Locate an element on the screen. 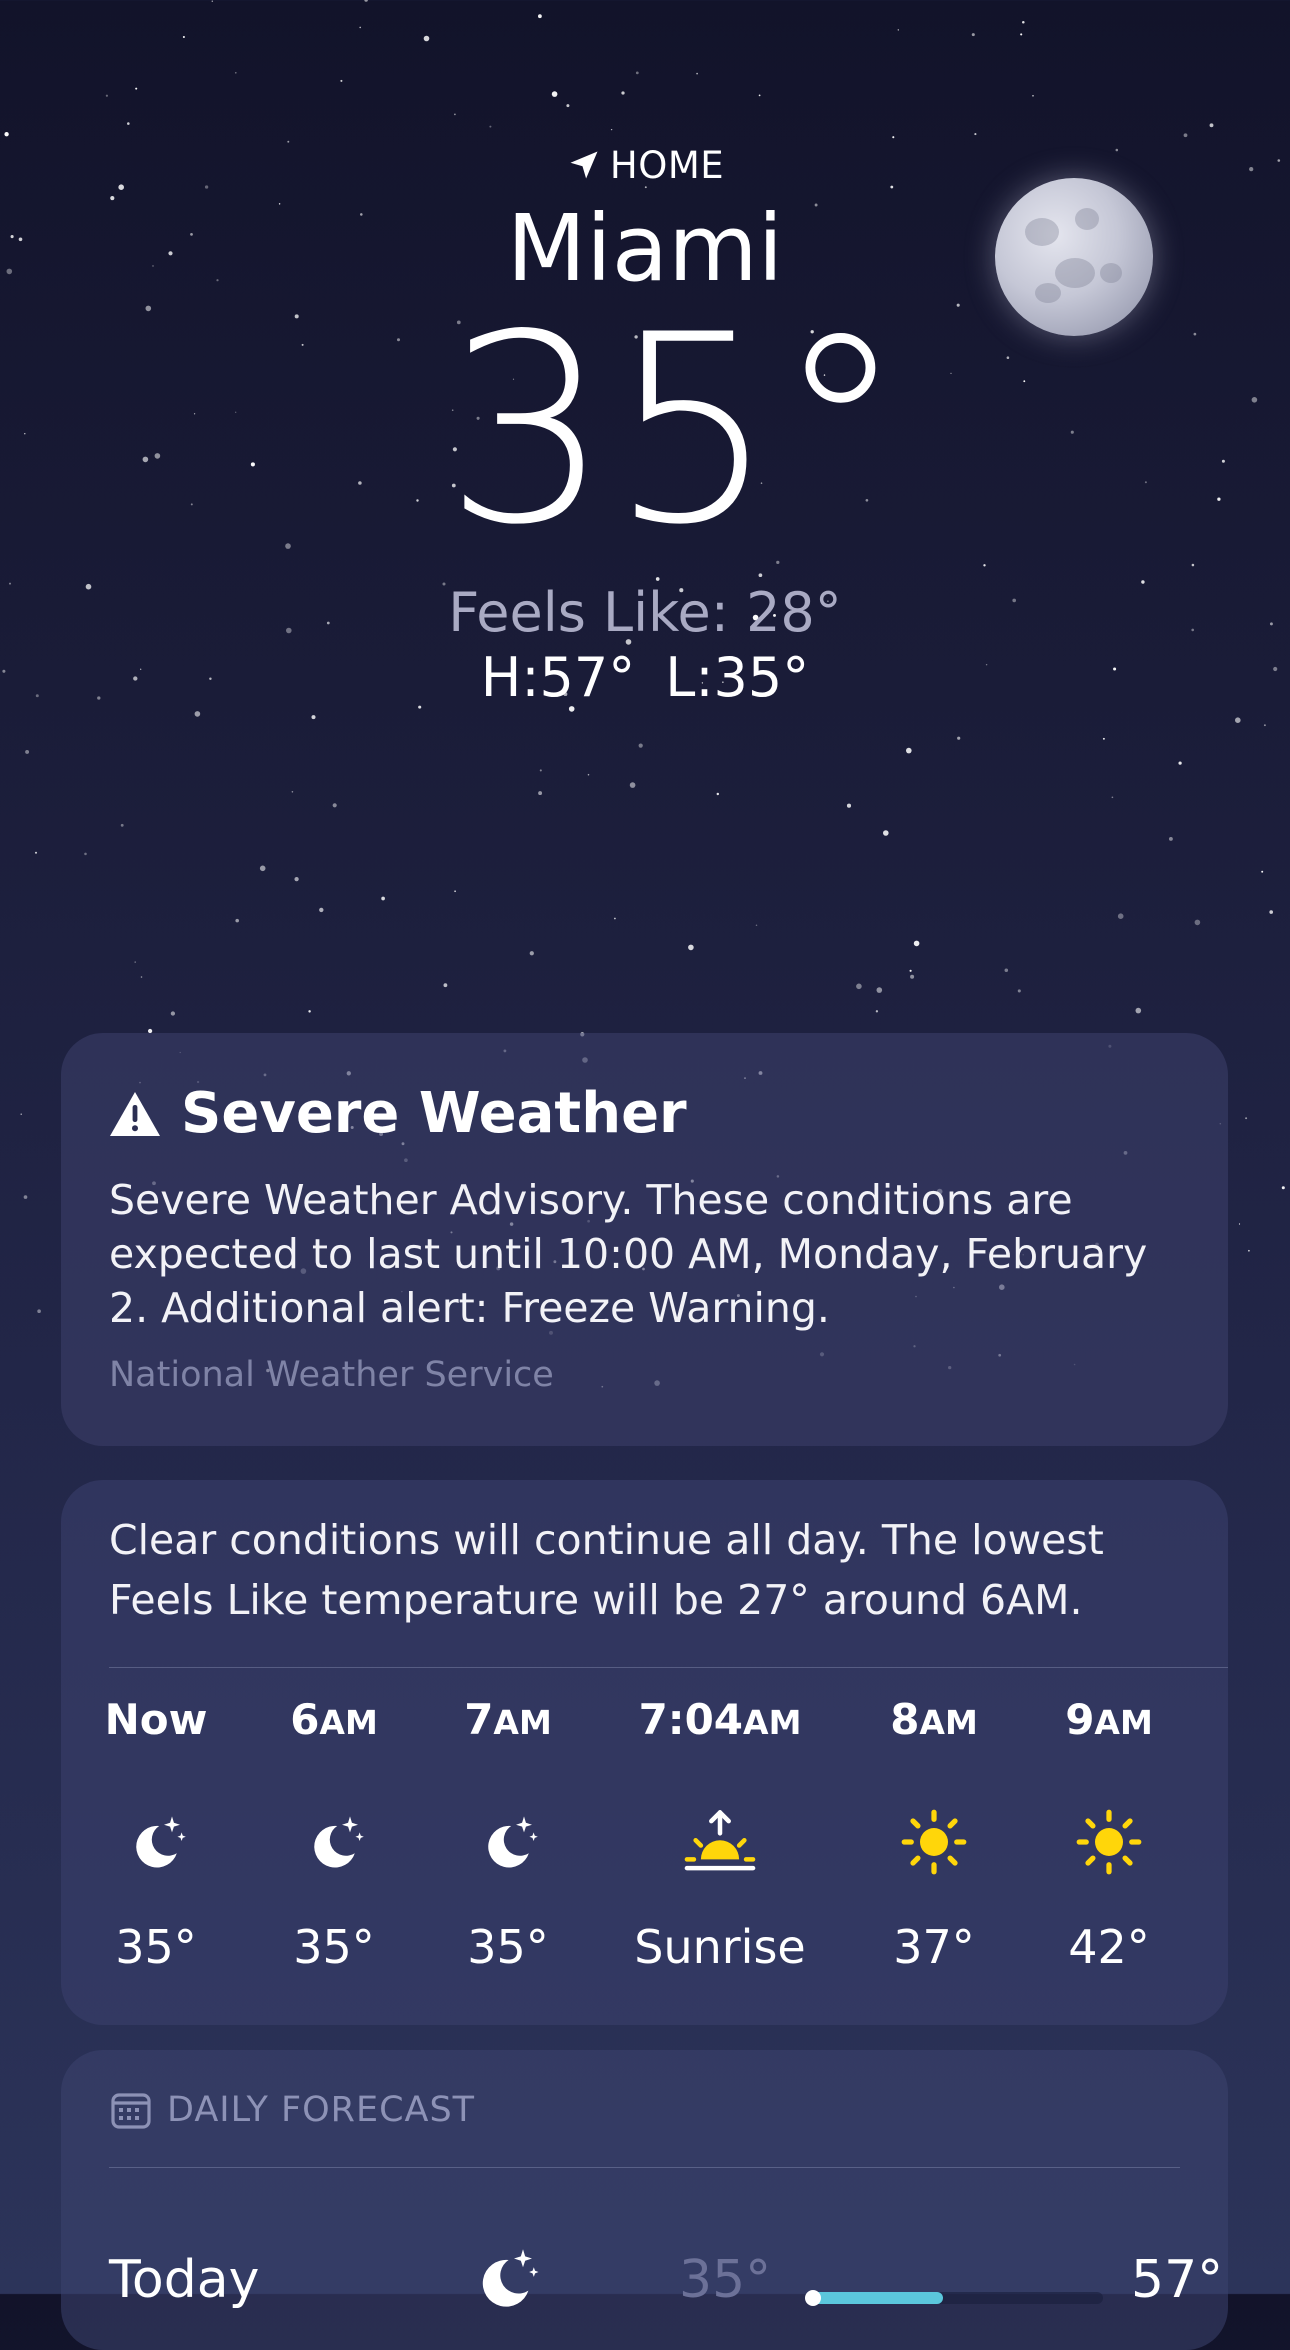 The image size is (1290, 2350). hour-time-value: Now is located at coordinates (156, 1719).